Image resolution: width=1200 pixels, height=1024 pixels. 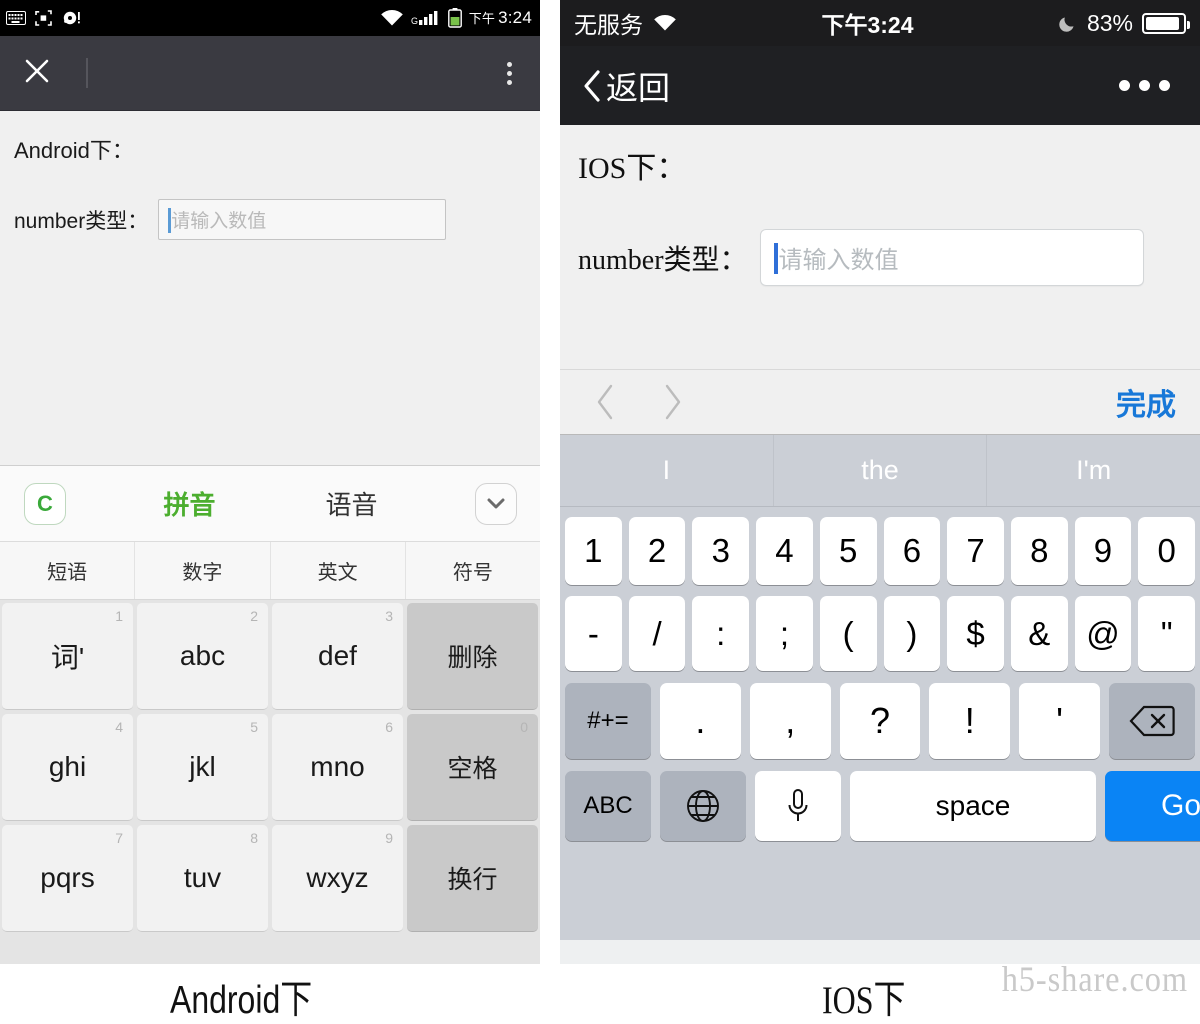 I want to click on done-button: 完成, so click(x=1146, y=402).